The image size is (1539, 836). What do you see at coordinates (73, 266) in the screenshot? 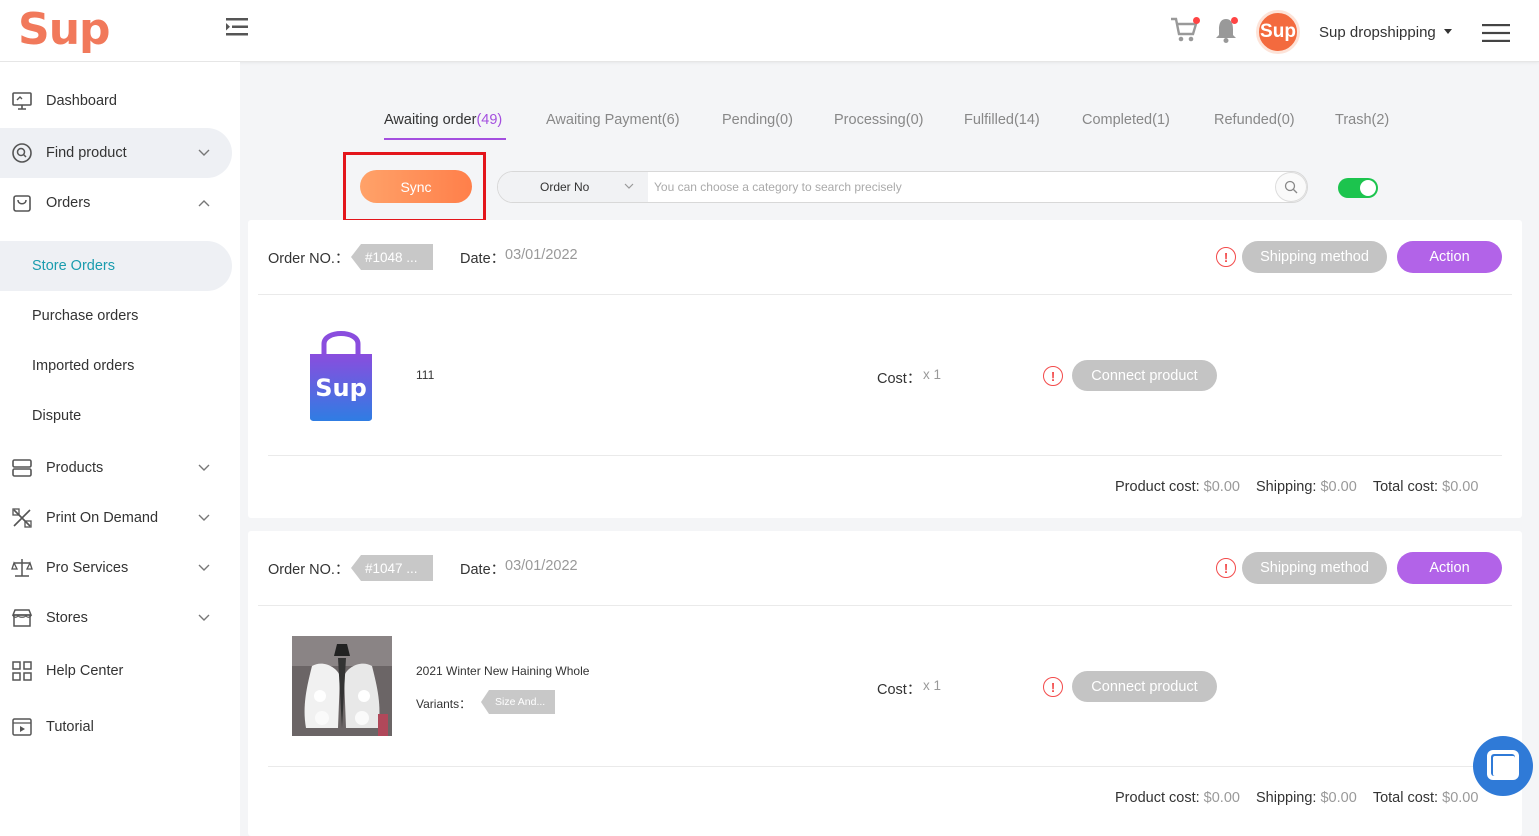
I see `sidebar-subitem-label: Store Orders` at bounding box center [73, 266].